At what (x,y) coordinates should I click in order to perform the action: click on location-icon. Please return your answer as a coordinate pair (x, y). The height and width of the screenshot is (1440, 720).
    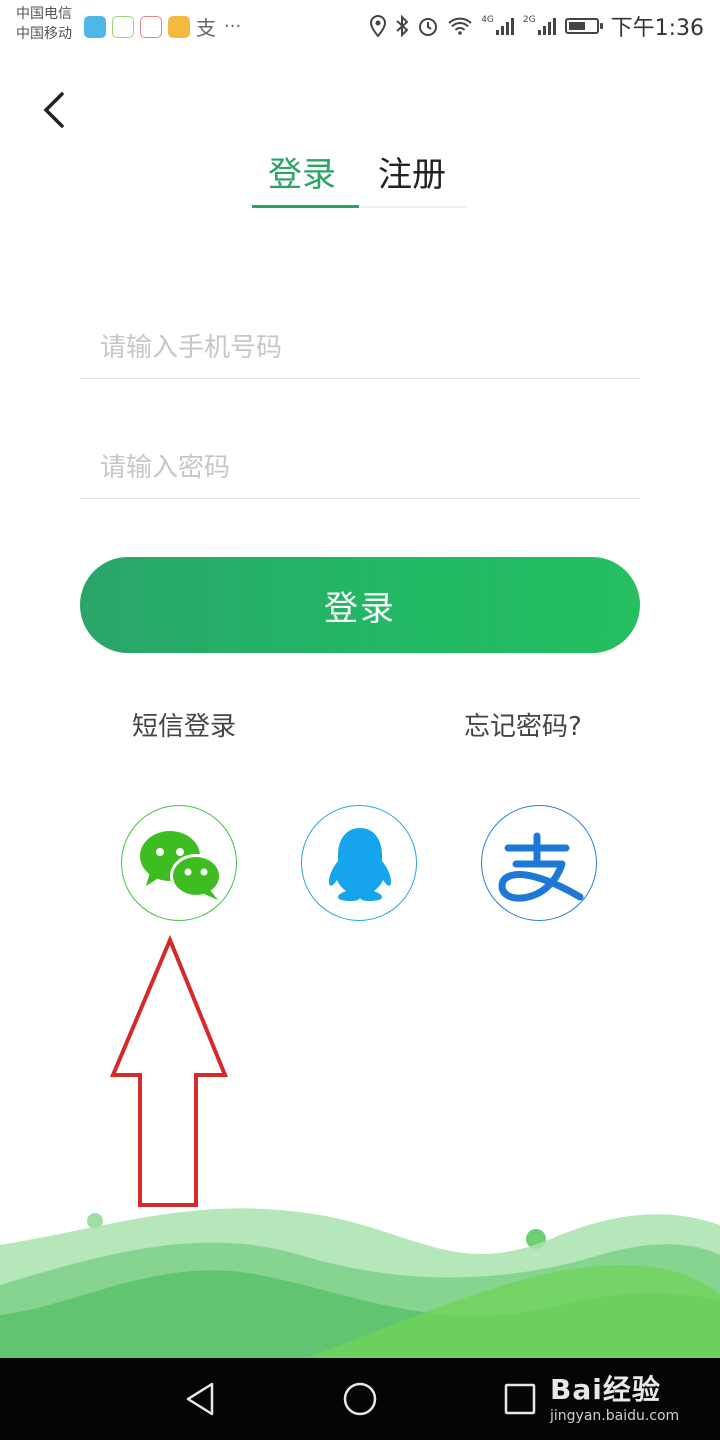
    Looking at the image, I should click on (378, 26).